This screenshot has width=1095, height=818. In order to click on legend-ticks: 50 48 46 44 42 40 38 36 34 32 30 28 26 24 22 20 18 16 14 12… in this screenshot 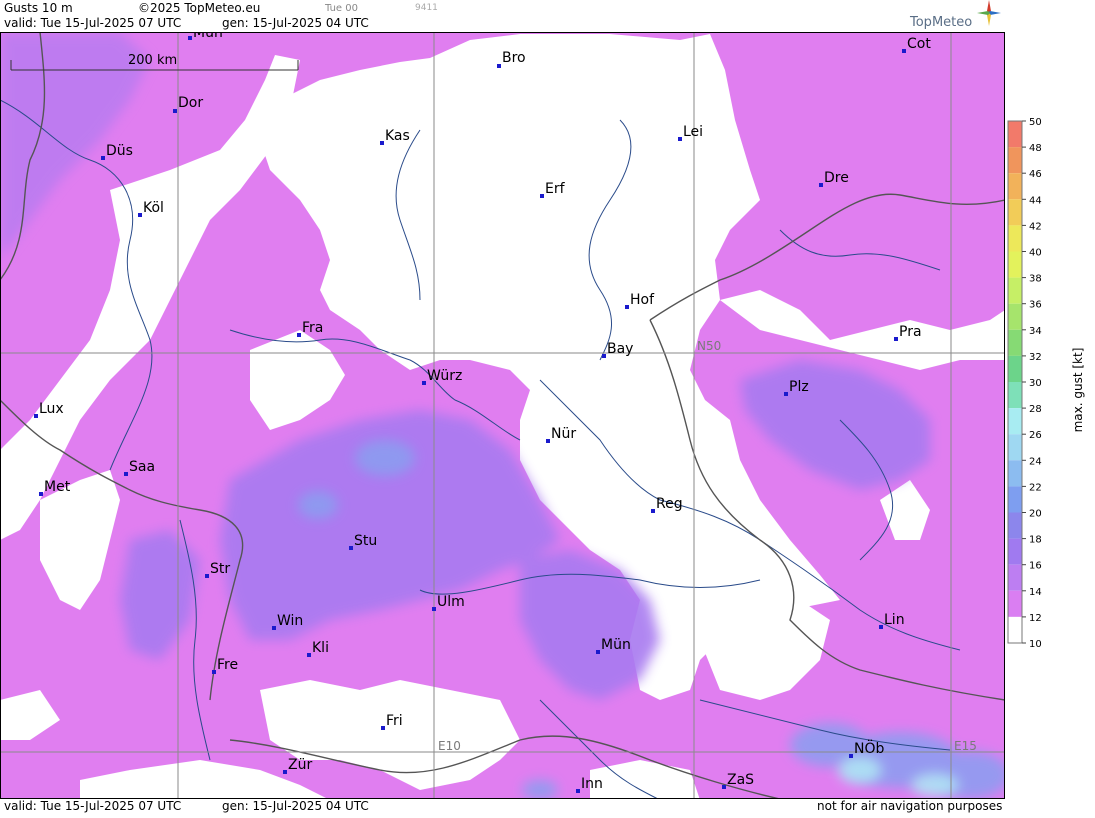, I will do `click(1032, 383)`.